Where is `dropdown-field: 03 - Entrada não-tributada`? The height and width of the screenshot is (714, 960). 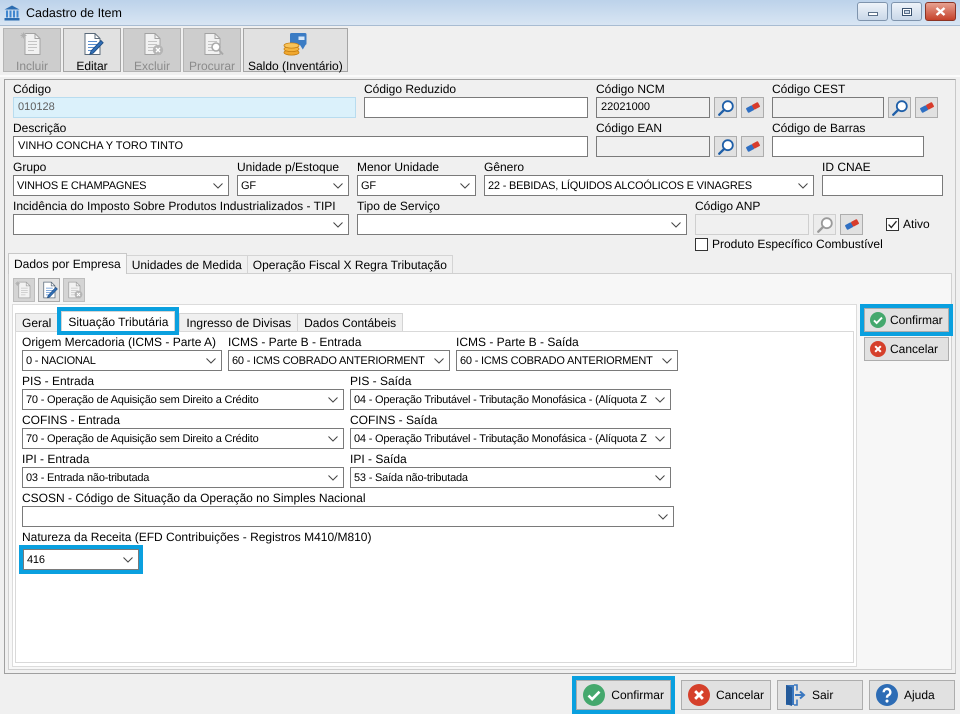 dropdown-field: 03 - Entrada não-tributada is located at coordinates (183, 477).